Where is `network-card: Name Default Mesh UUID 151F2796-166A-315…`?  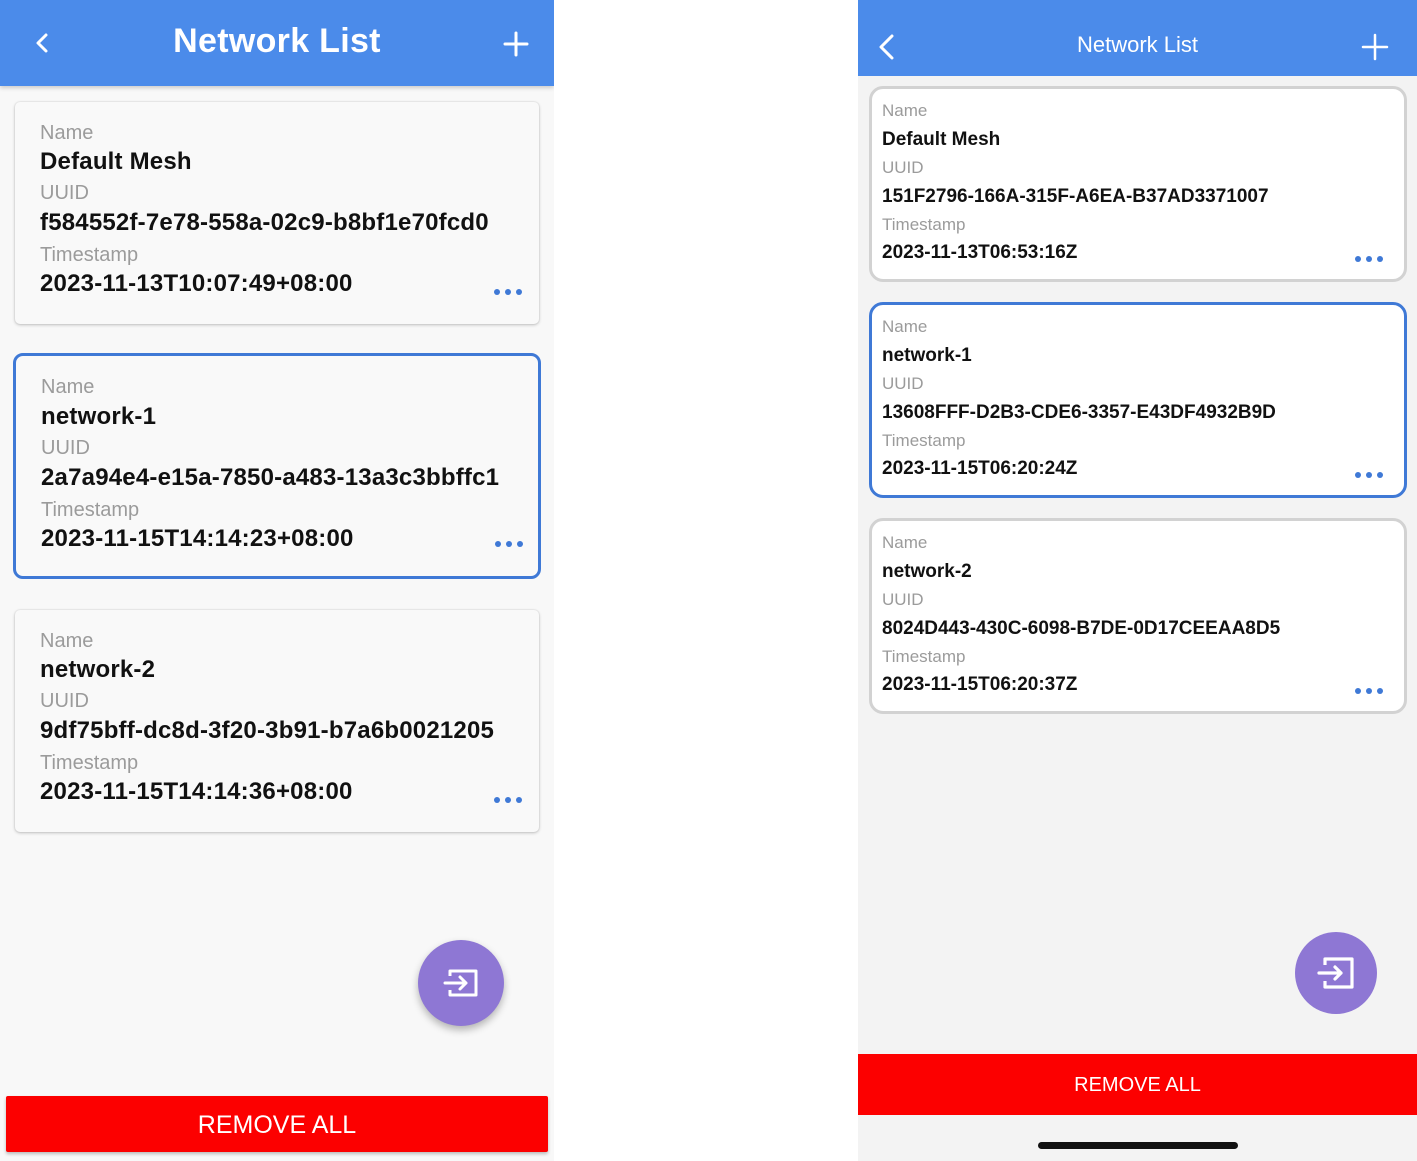
network-card: Name Default Mesh UUID 151F2796-166A-315… is located at coordinates (1138, 184).